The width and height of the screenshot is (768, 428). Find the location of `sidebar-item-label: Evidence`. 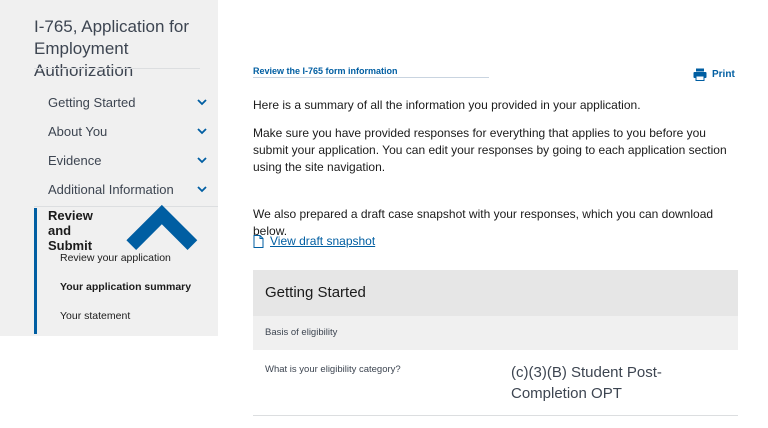

sidebar-item-label: Evidence is located at coordinates (75, 160).